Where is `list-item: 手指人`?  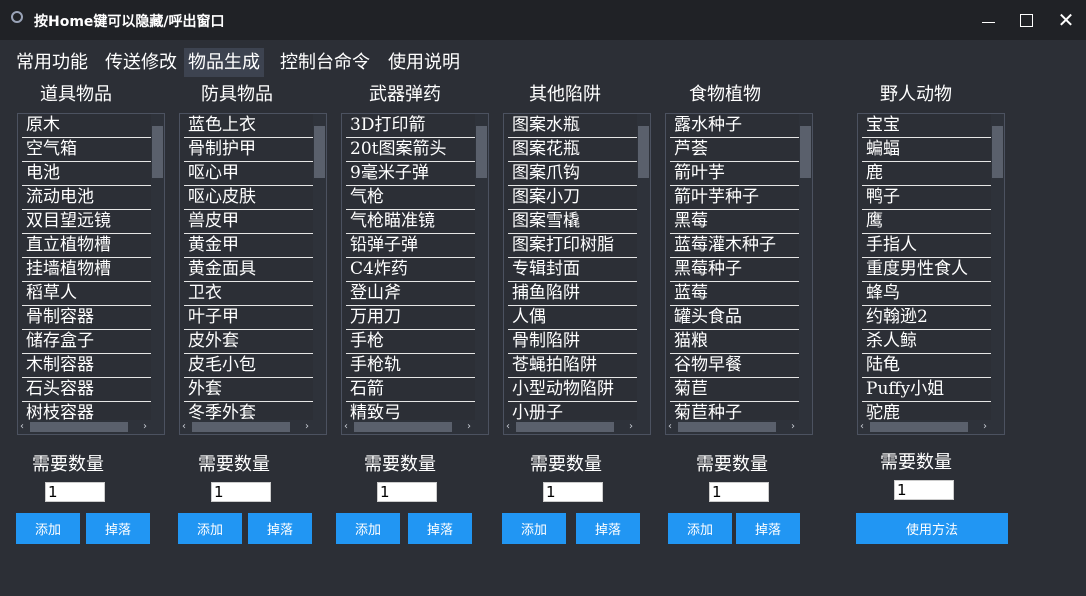 list-item: 手指人 is located at coordinates (927, 246).